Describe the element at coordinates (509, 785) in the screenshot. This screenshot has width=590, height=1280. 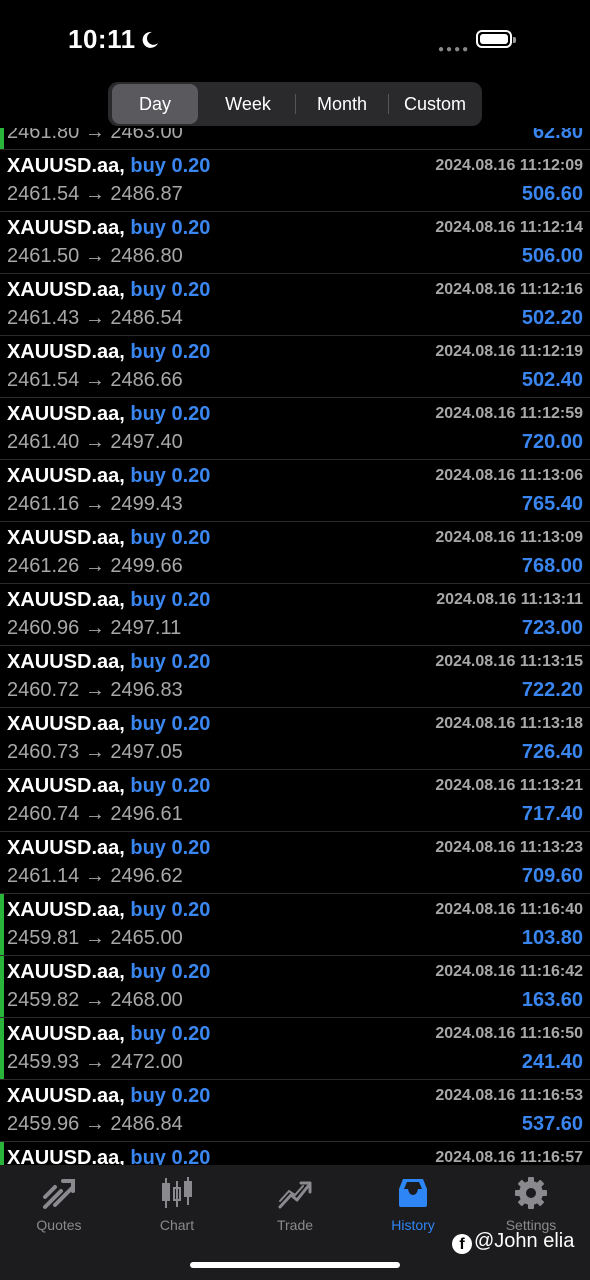
I see `trade-time: 2024.08.16 11:13:21` at that location.